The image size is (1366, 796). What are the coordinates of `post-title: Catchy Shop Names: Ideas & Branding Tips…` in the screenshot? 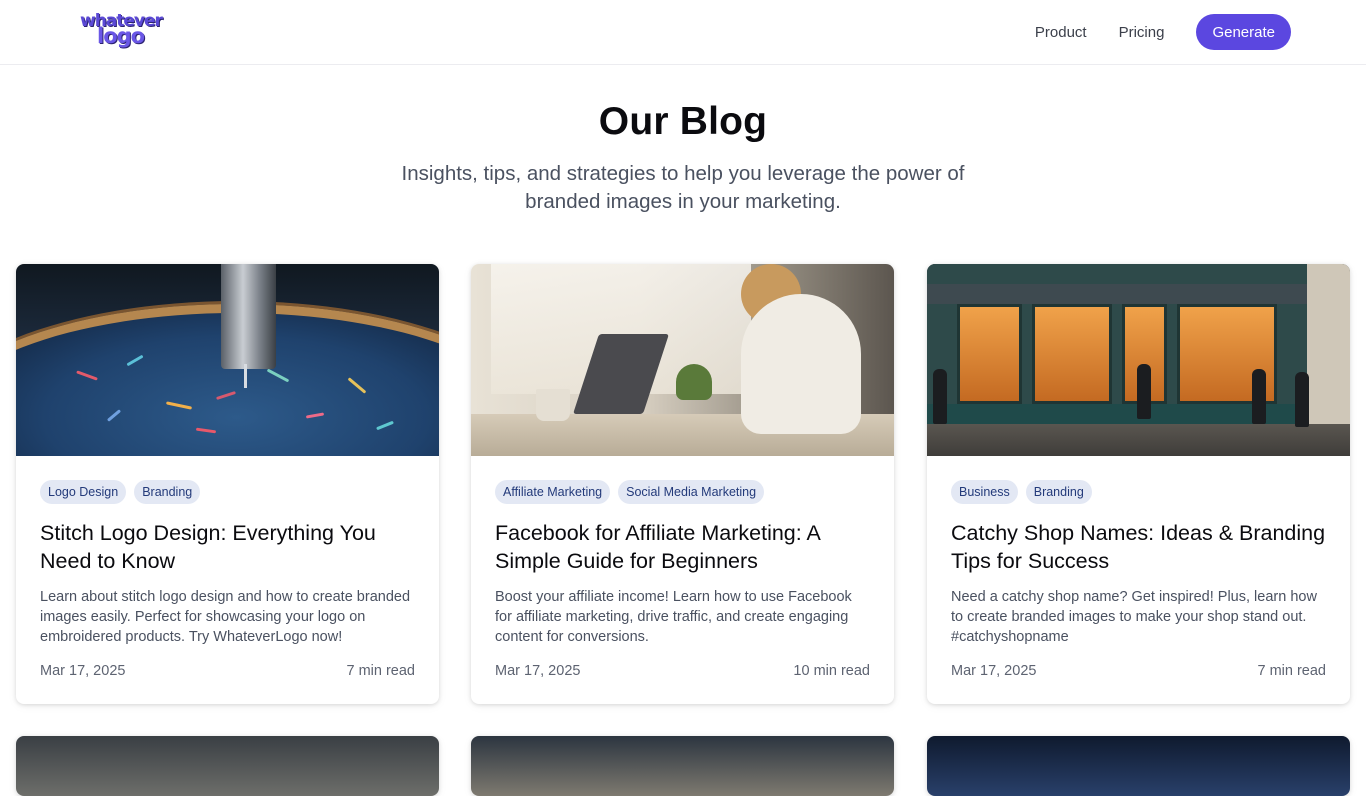 It's located at (1138, 547).